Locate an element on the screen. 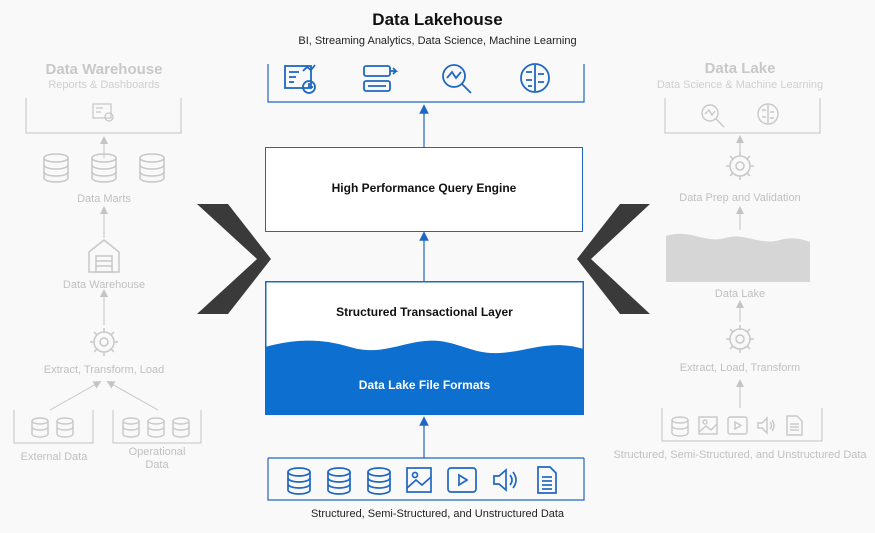 This screenshot has height=533, width=875. reports-dashboard-icon is located at coordinates (103, 112).